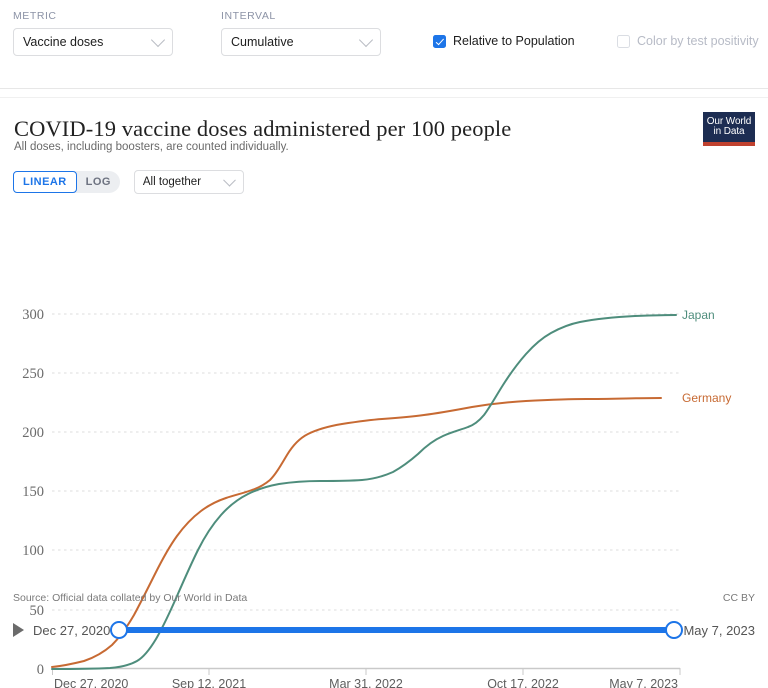 Image resolution: width=768 pixels, height=688 pixels. What do you see at coordinates (248, 16) in the screenshot?
I see `interval-label: INTERVAL` at bounding box center [248, 16].